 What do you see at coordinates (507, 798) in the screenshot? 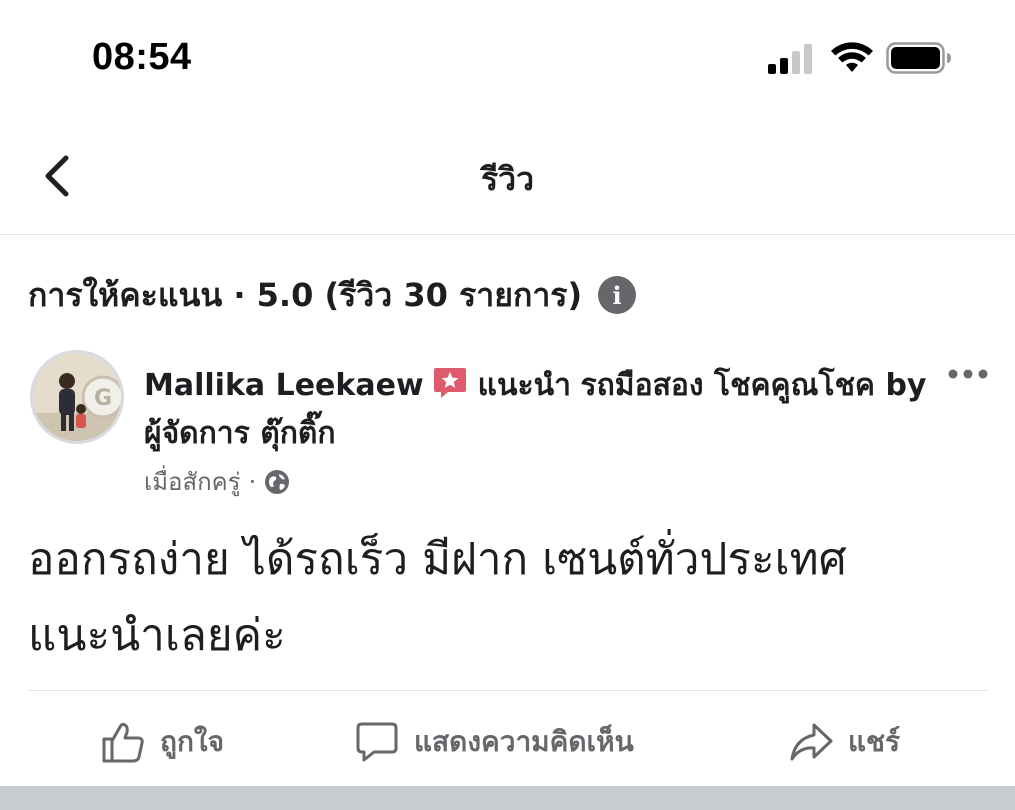
I see `bottom-separator` at bounding box center [507, 798].